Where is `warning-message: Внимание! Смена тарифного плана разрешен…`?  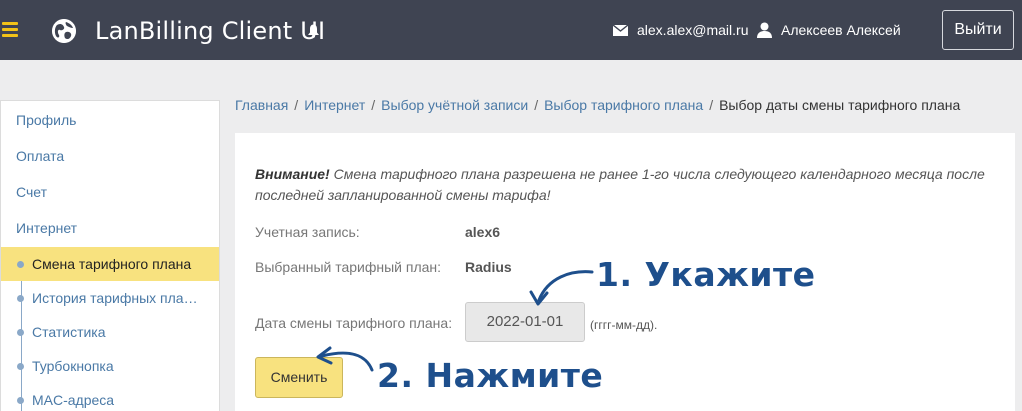
warning-message: Внимание! Смена тарифного плана разрешен… is located at coordinates (625, 185).